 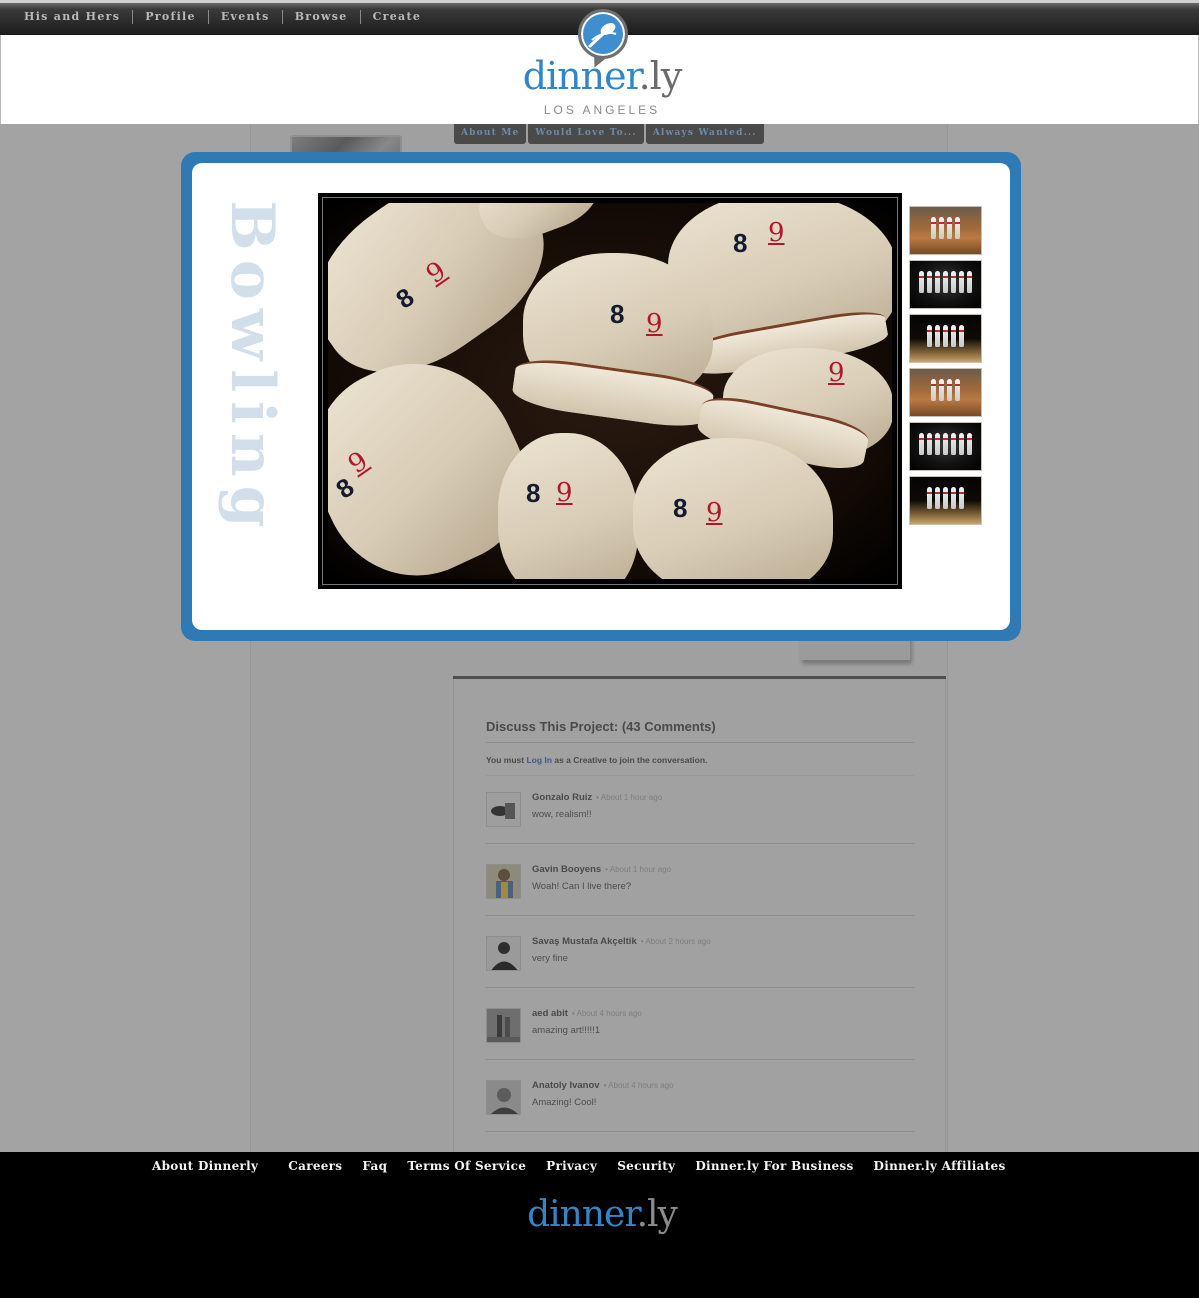 What do you see at coordinates (602, 1214) in the screenshot?
I see `footer-logo: dinner.ly` at bounding box center [602, 1214].